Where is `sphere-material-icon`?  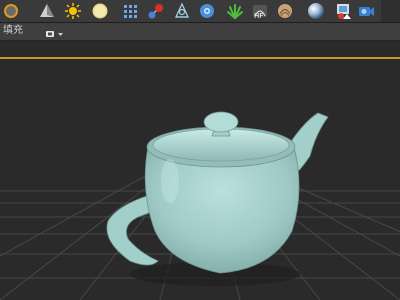 sphere-material-icon is located at coordinates (316, 11).